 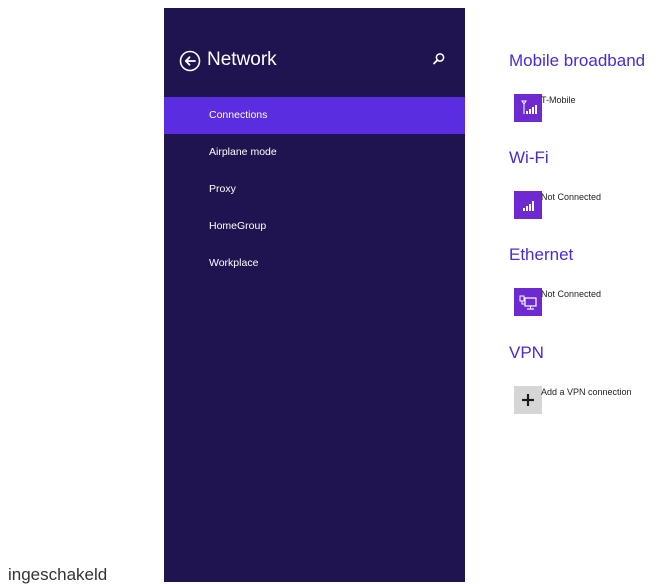 I want to click on add-vpn-connection-button: Add a VPN connection, so click(x=589, y=401).